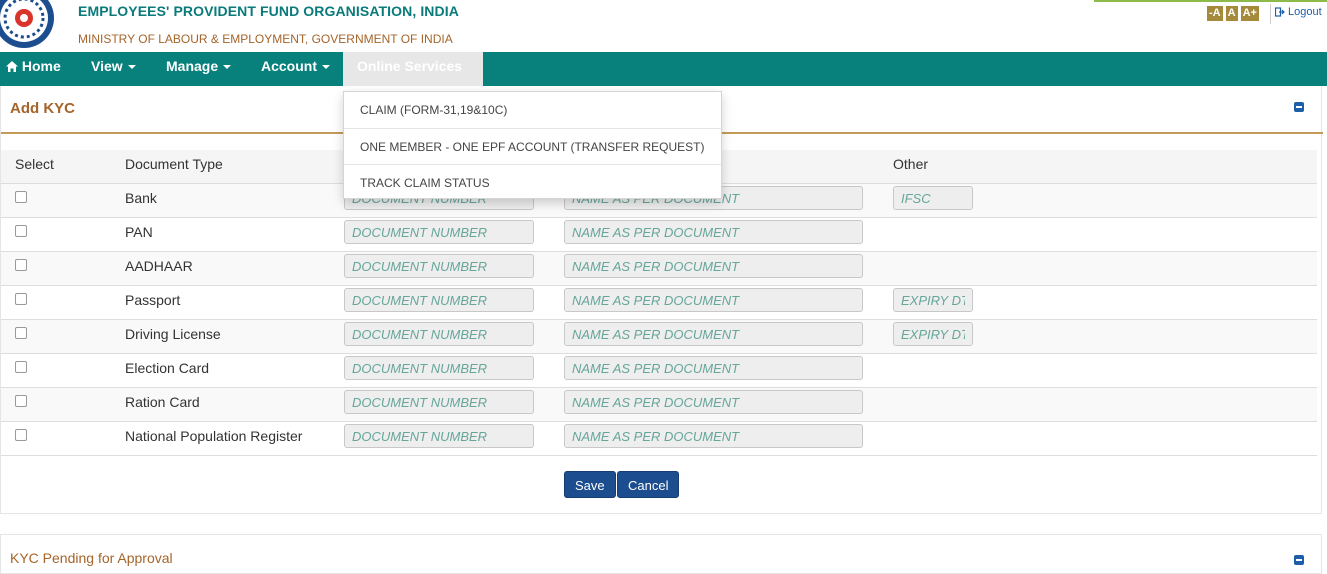 The image size is (1327, 574). Describe the element at coordinates (174, 164) in the screenshot. I see `column-header-document-type: Document Type` at that location.